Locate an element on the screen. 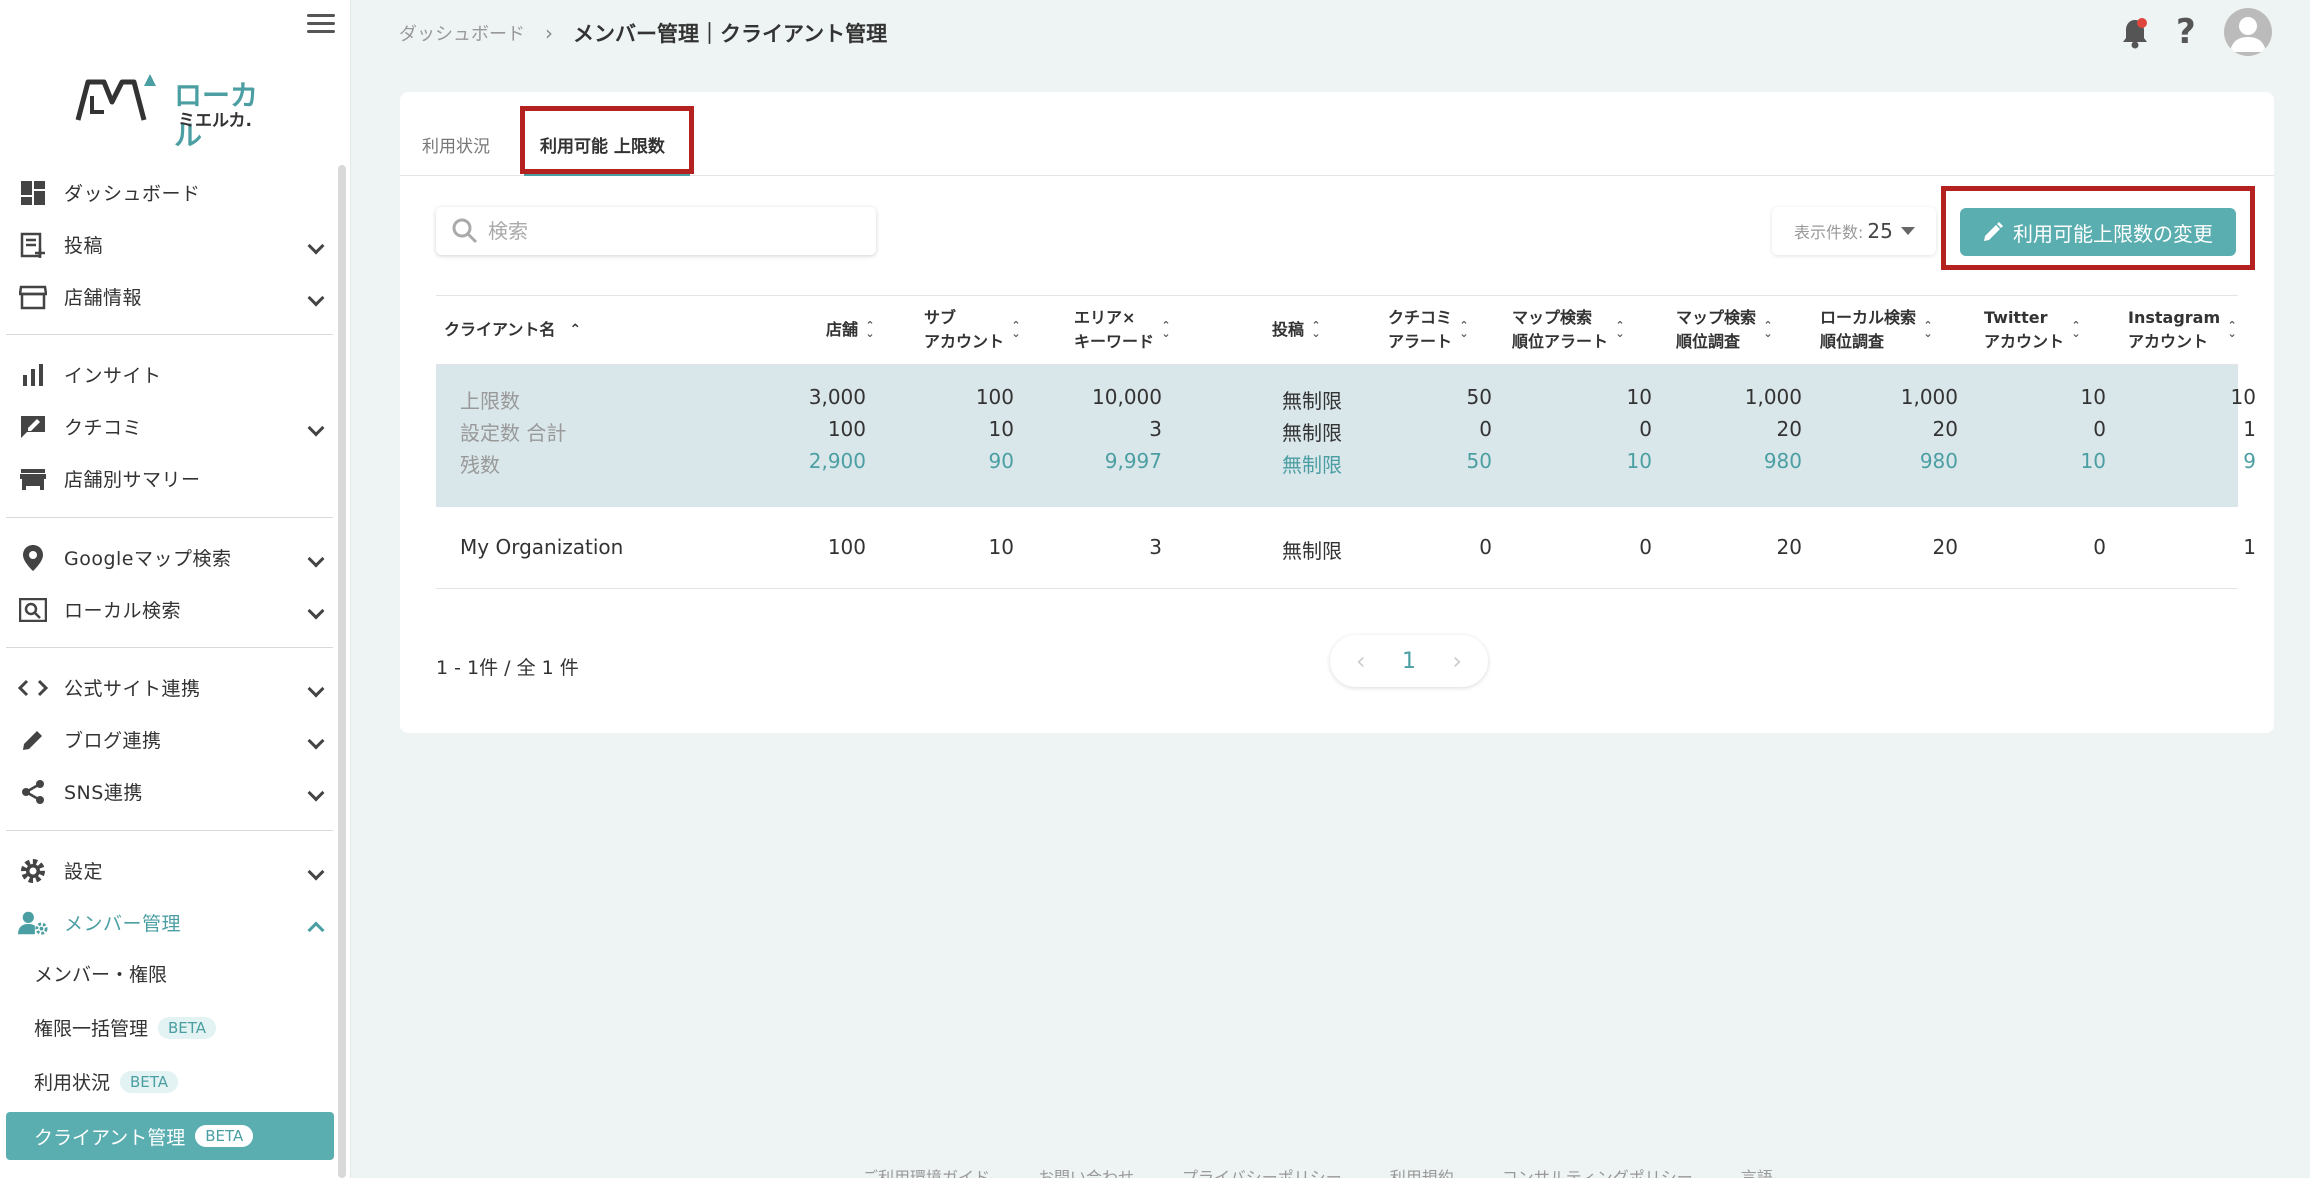 This screenshot has height=1178, width=2310. footer-link: 利用規約 is located at coordinates (1422, 1171).